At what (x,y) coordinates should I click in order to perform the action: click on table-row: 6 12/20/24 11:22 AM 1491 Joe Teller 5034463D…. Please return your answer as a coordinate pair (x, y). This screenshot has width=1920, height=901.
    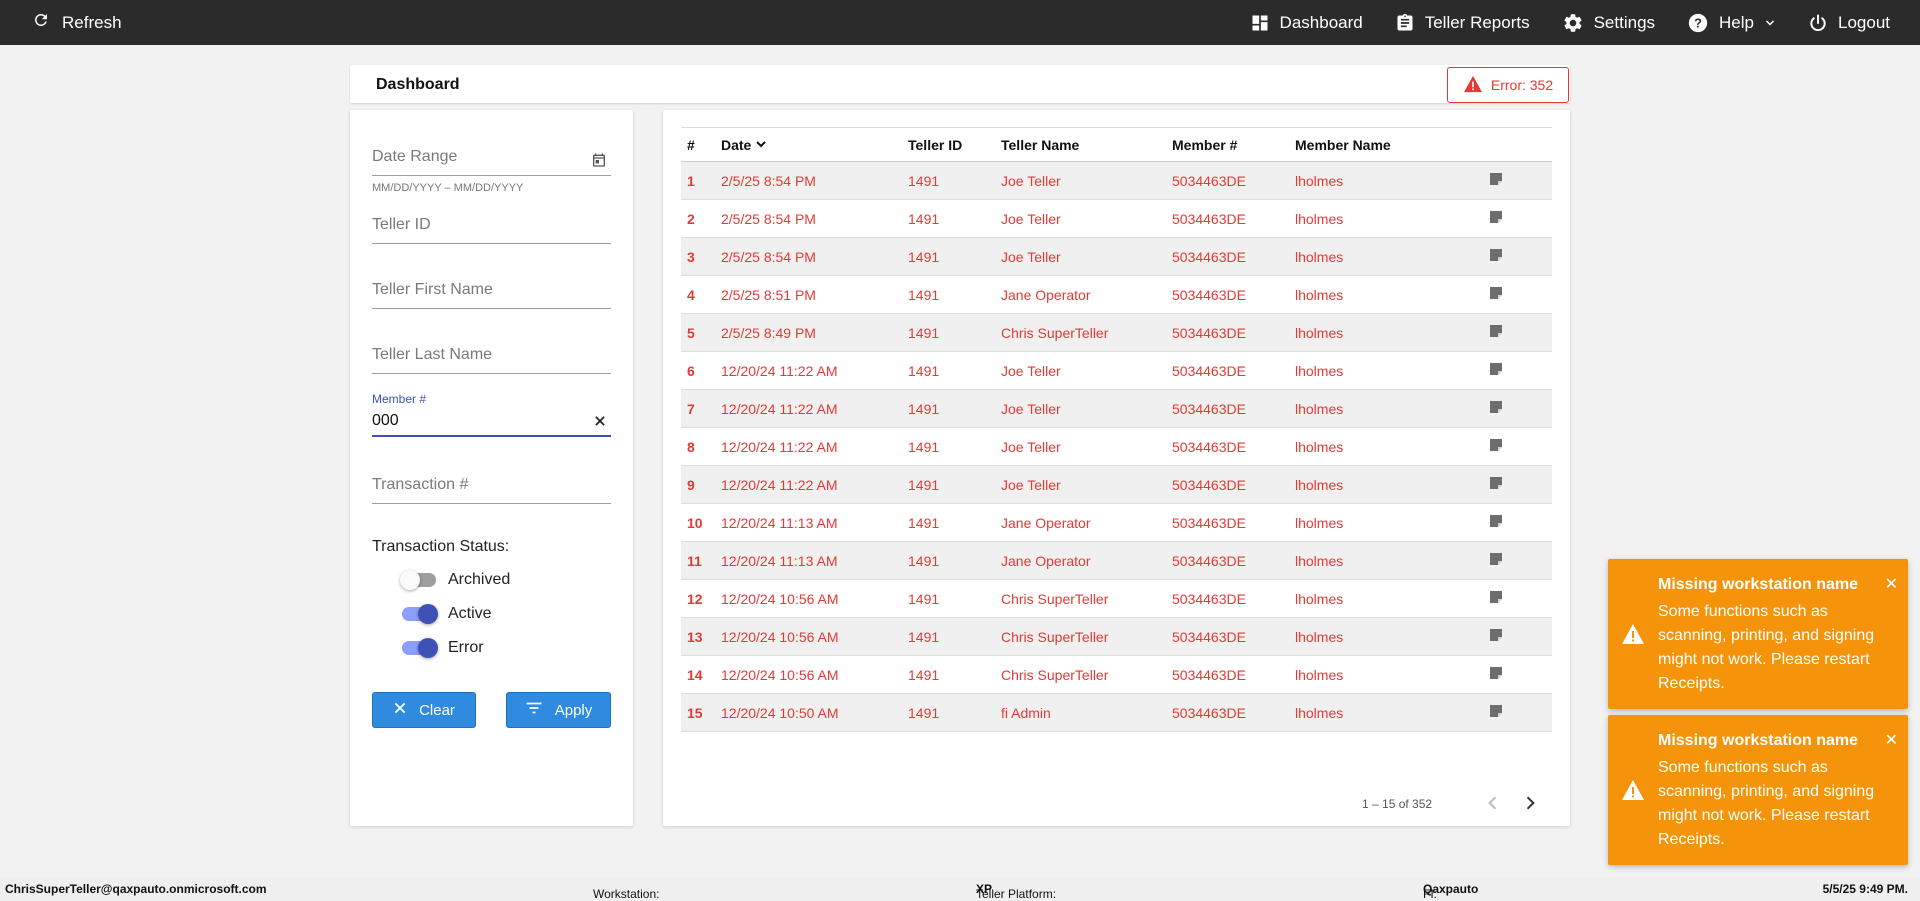
    Looking at the image, I should click on (1116, 370).